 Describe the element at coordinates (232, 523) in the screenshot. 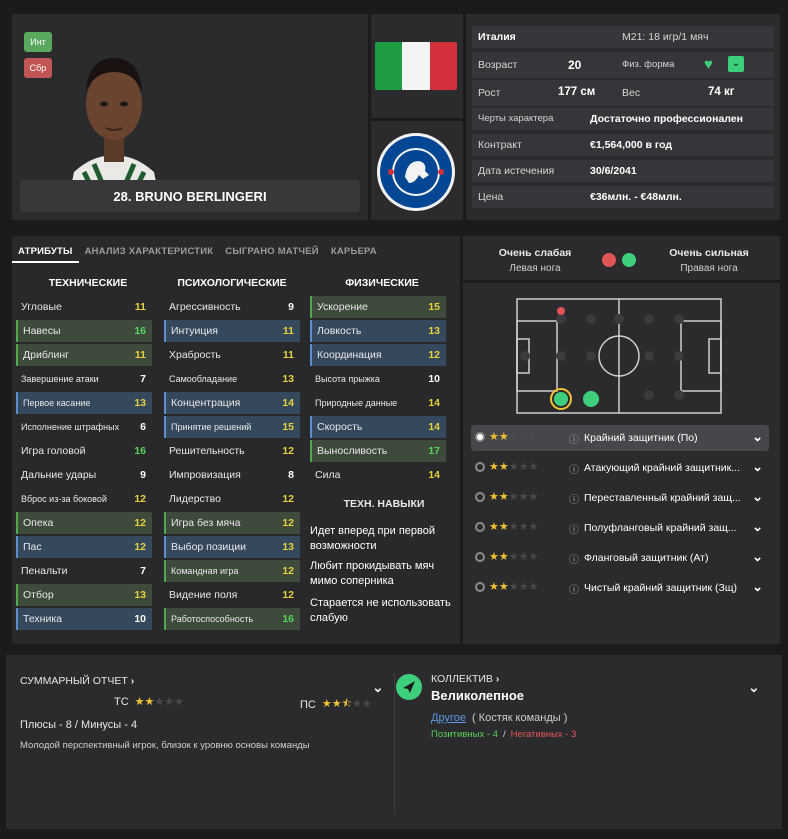

I see `attribute-row: Игра без мяча 12` at that location.